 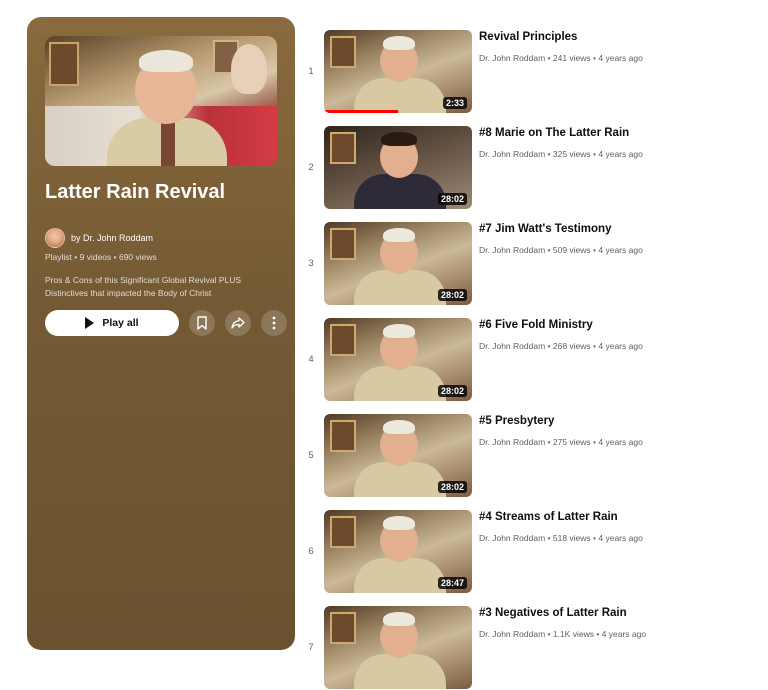 I want to click on video-title: #7 Jim Watt's Testimony, so click(x=545, y=229).